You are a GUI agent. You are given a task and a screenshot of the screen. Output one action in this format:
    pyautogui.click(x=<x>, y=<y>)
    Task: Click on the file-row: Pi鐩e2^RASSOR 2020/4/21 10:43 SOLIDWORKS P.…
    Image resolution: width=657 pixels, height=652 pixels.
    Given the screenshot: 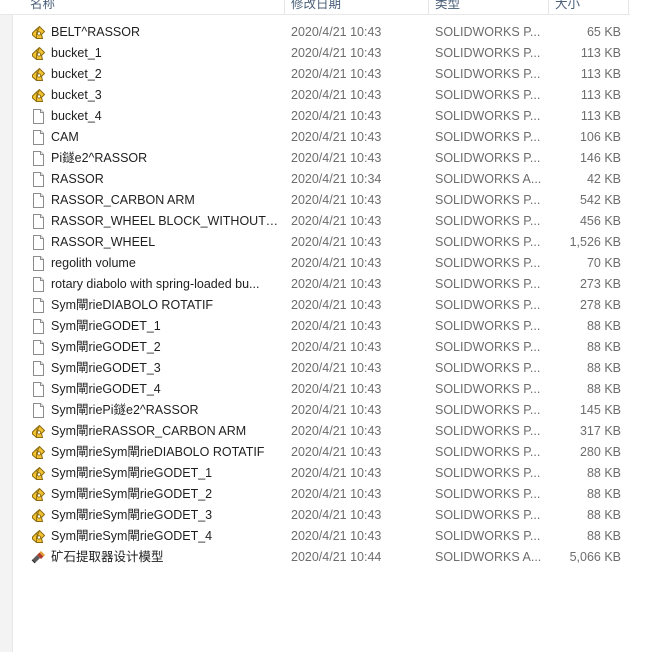 What is the action you would take?
    pyautogui.click(x=315, y=158)
    